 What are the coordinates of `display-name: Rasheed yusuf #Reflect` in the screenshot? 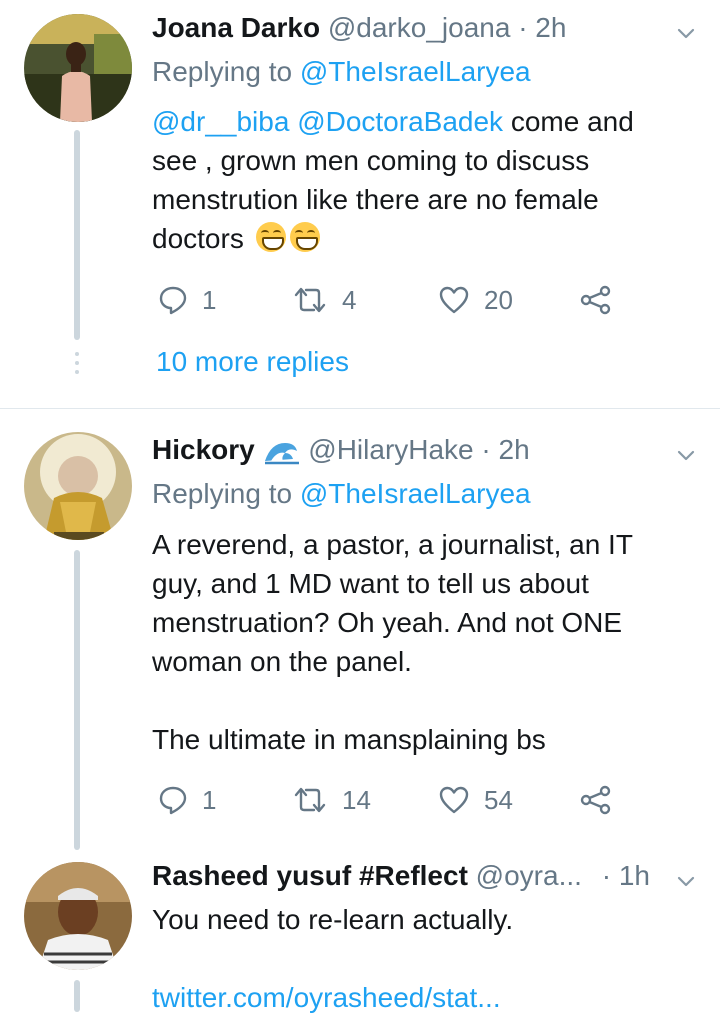 It's located at (310, 875).